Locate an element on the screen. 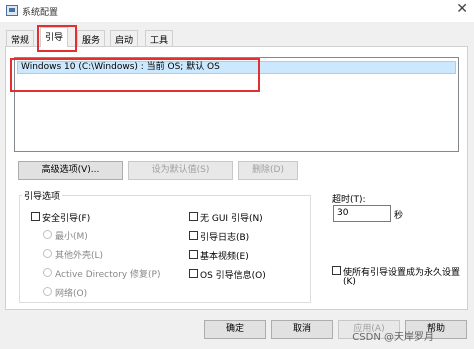 The height and width of the screenshot is (349, 474). permanent-label-line2: (K) is located at coordinates (349, 282).